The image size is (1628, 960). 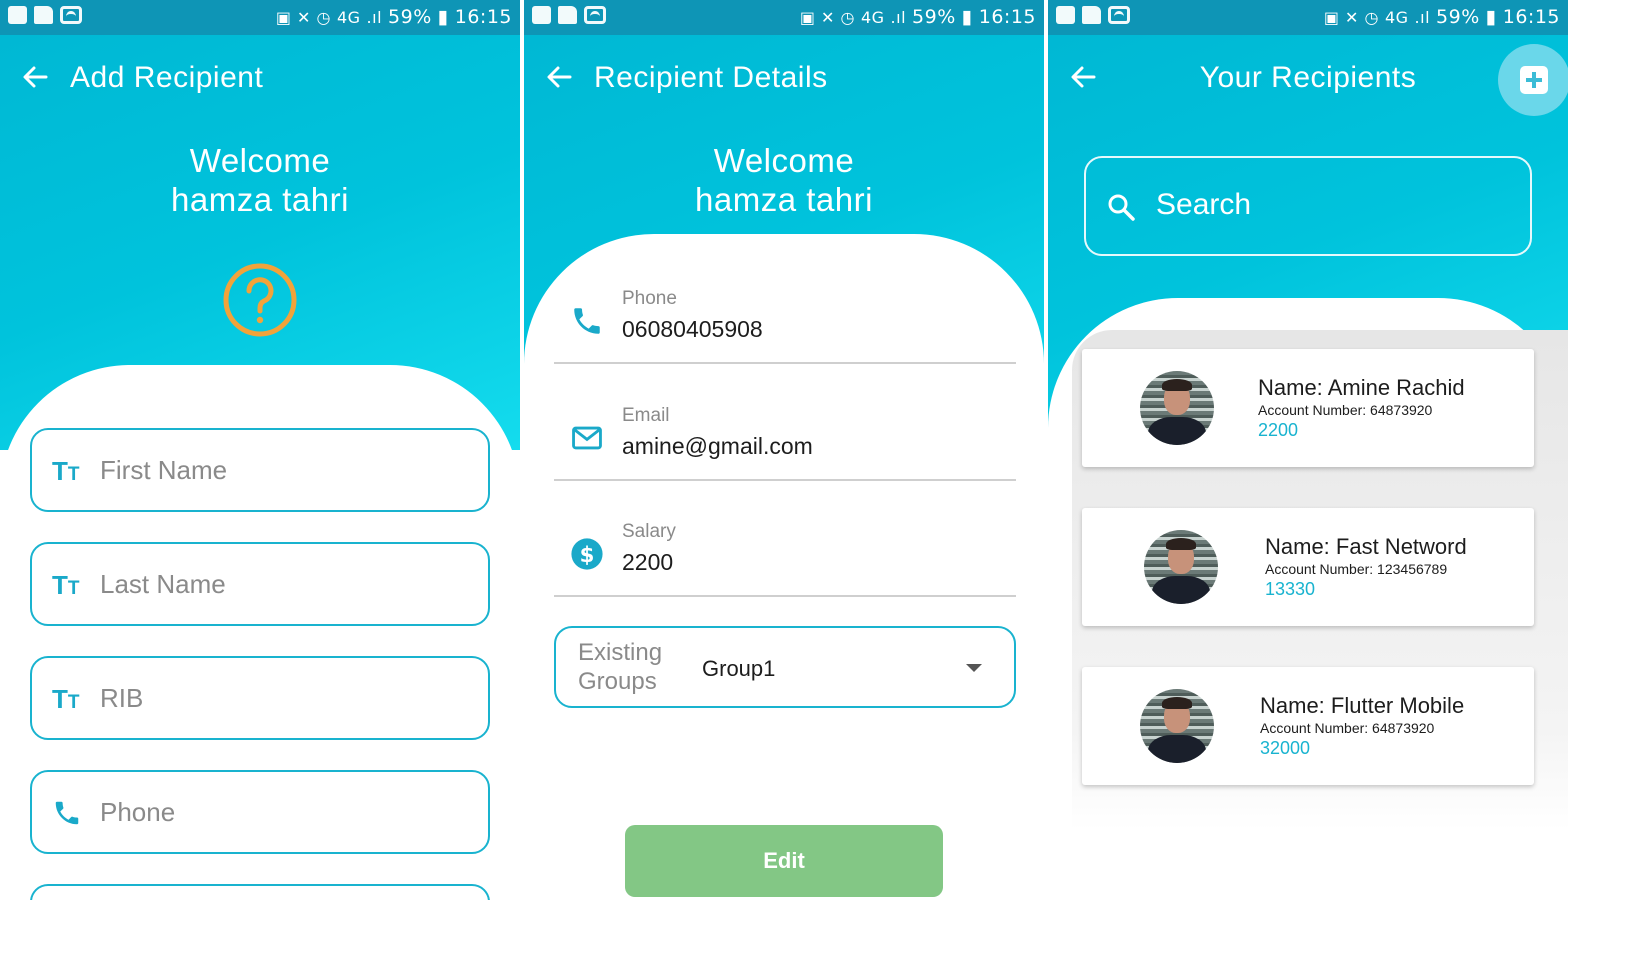 I want to click on dropdown-arrow-icon, so click(x=974, y=668).